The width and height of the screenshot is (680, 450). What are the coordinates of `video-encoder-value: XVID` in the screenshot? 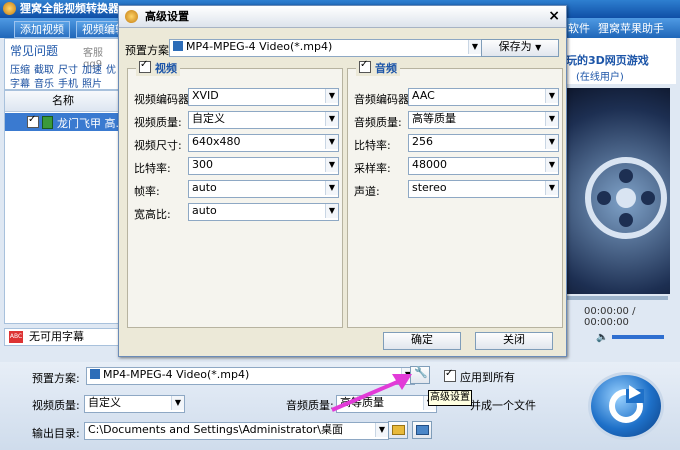 It's located at (205, 95).